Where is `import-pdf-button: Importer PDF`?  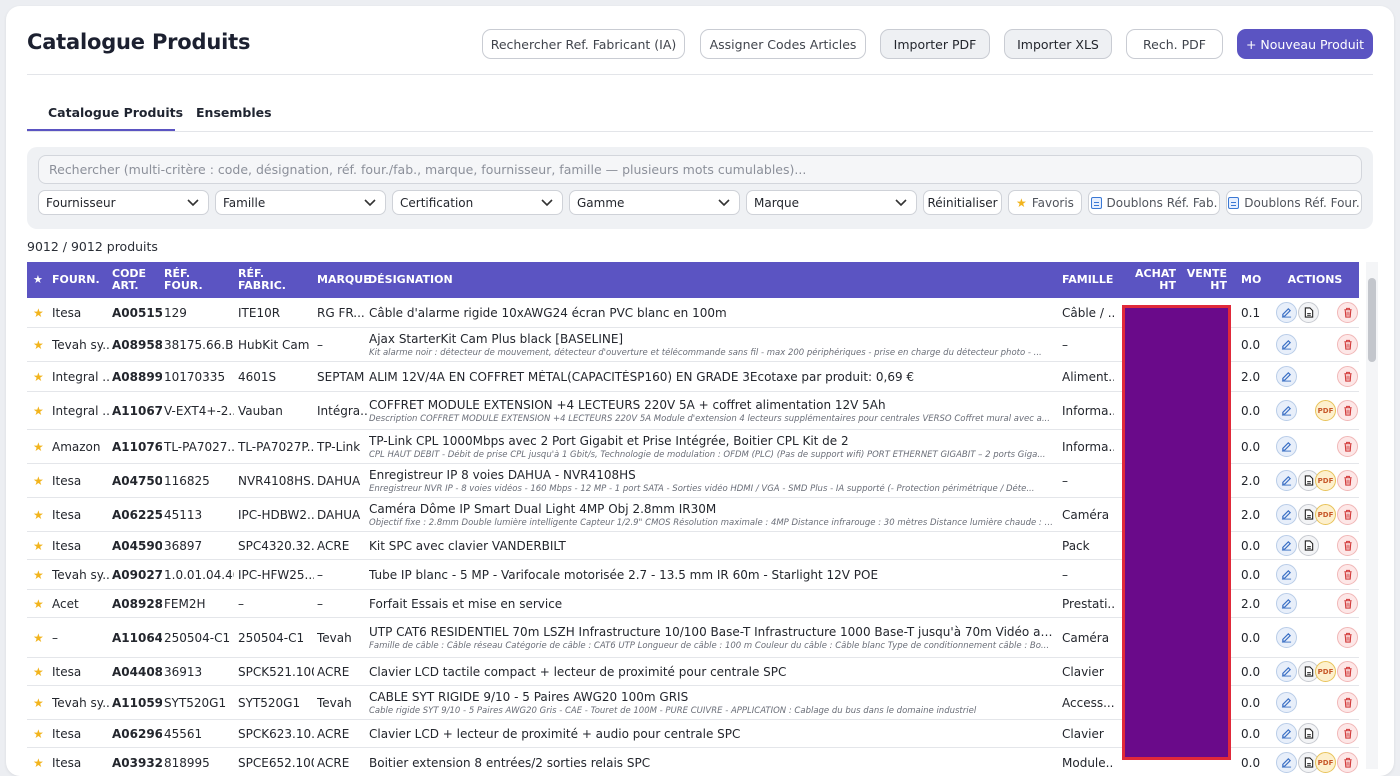
import-pdf-button: Importer PDF is located at coordinates (935, 44).